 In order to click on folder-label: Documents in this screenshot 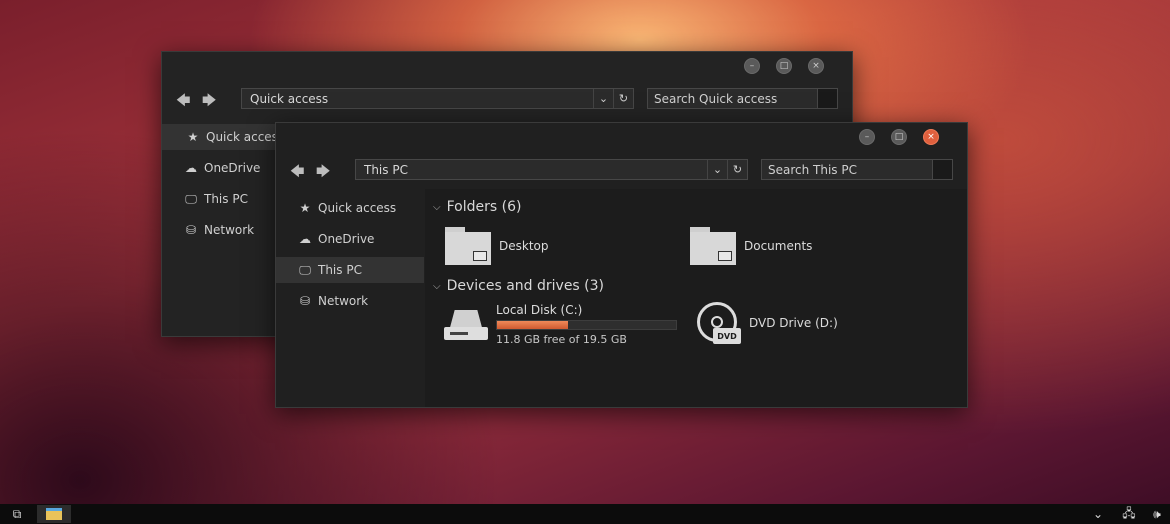, I will do `click(778, 246)`.